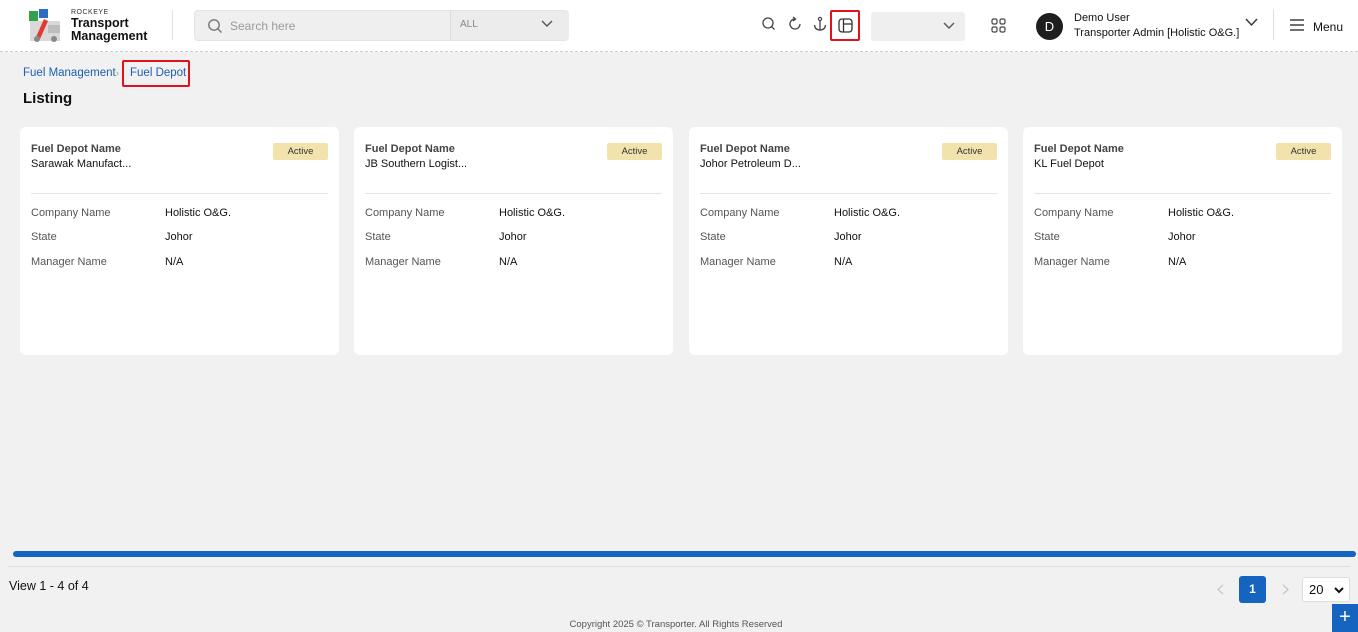  I want to click on header-dropdown, so click(918, 26).